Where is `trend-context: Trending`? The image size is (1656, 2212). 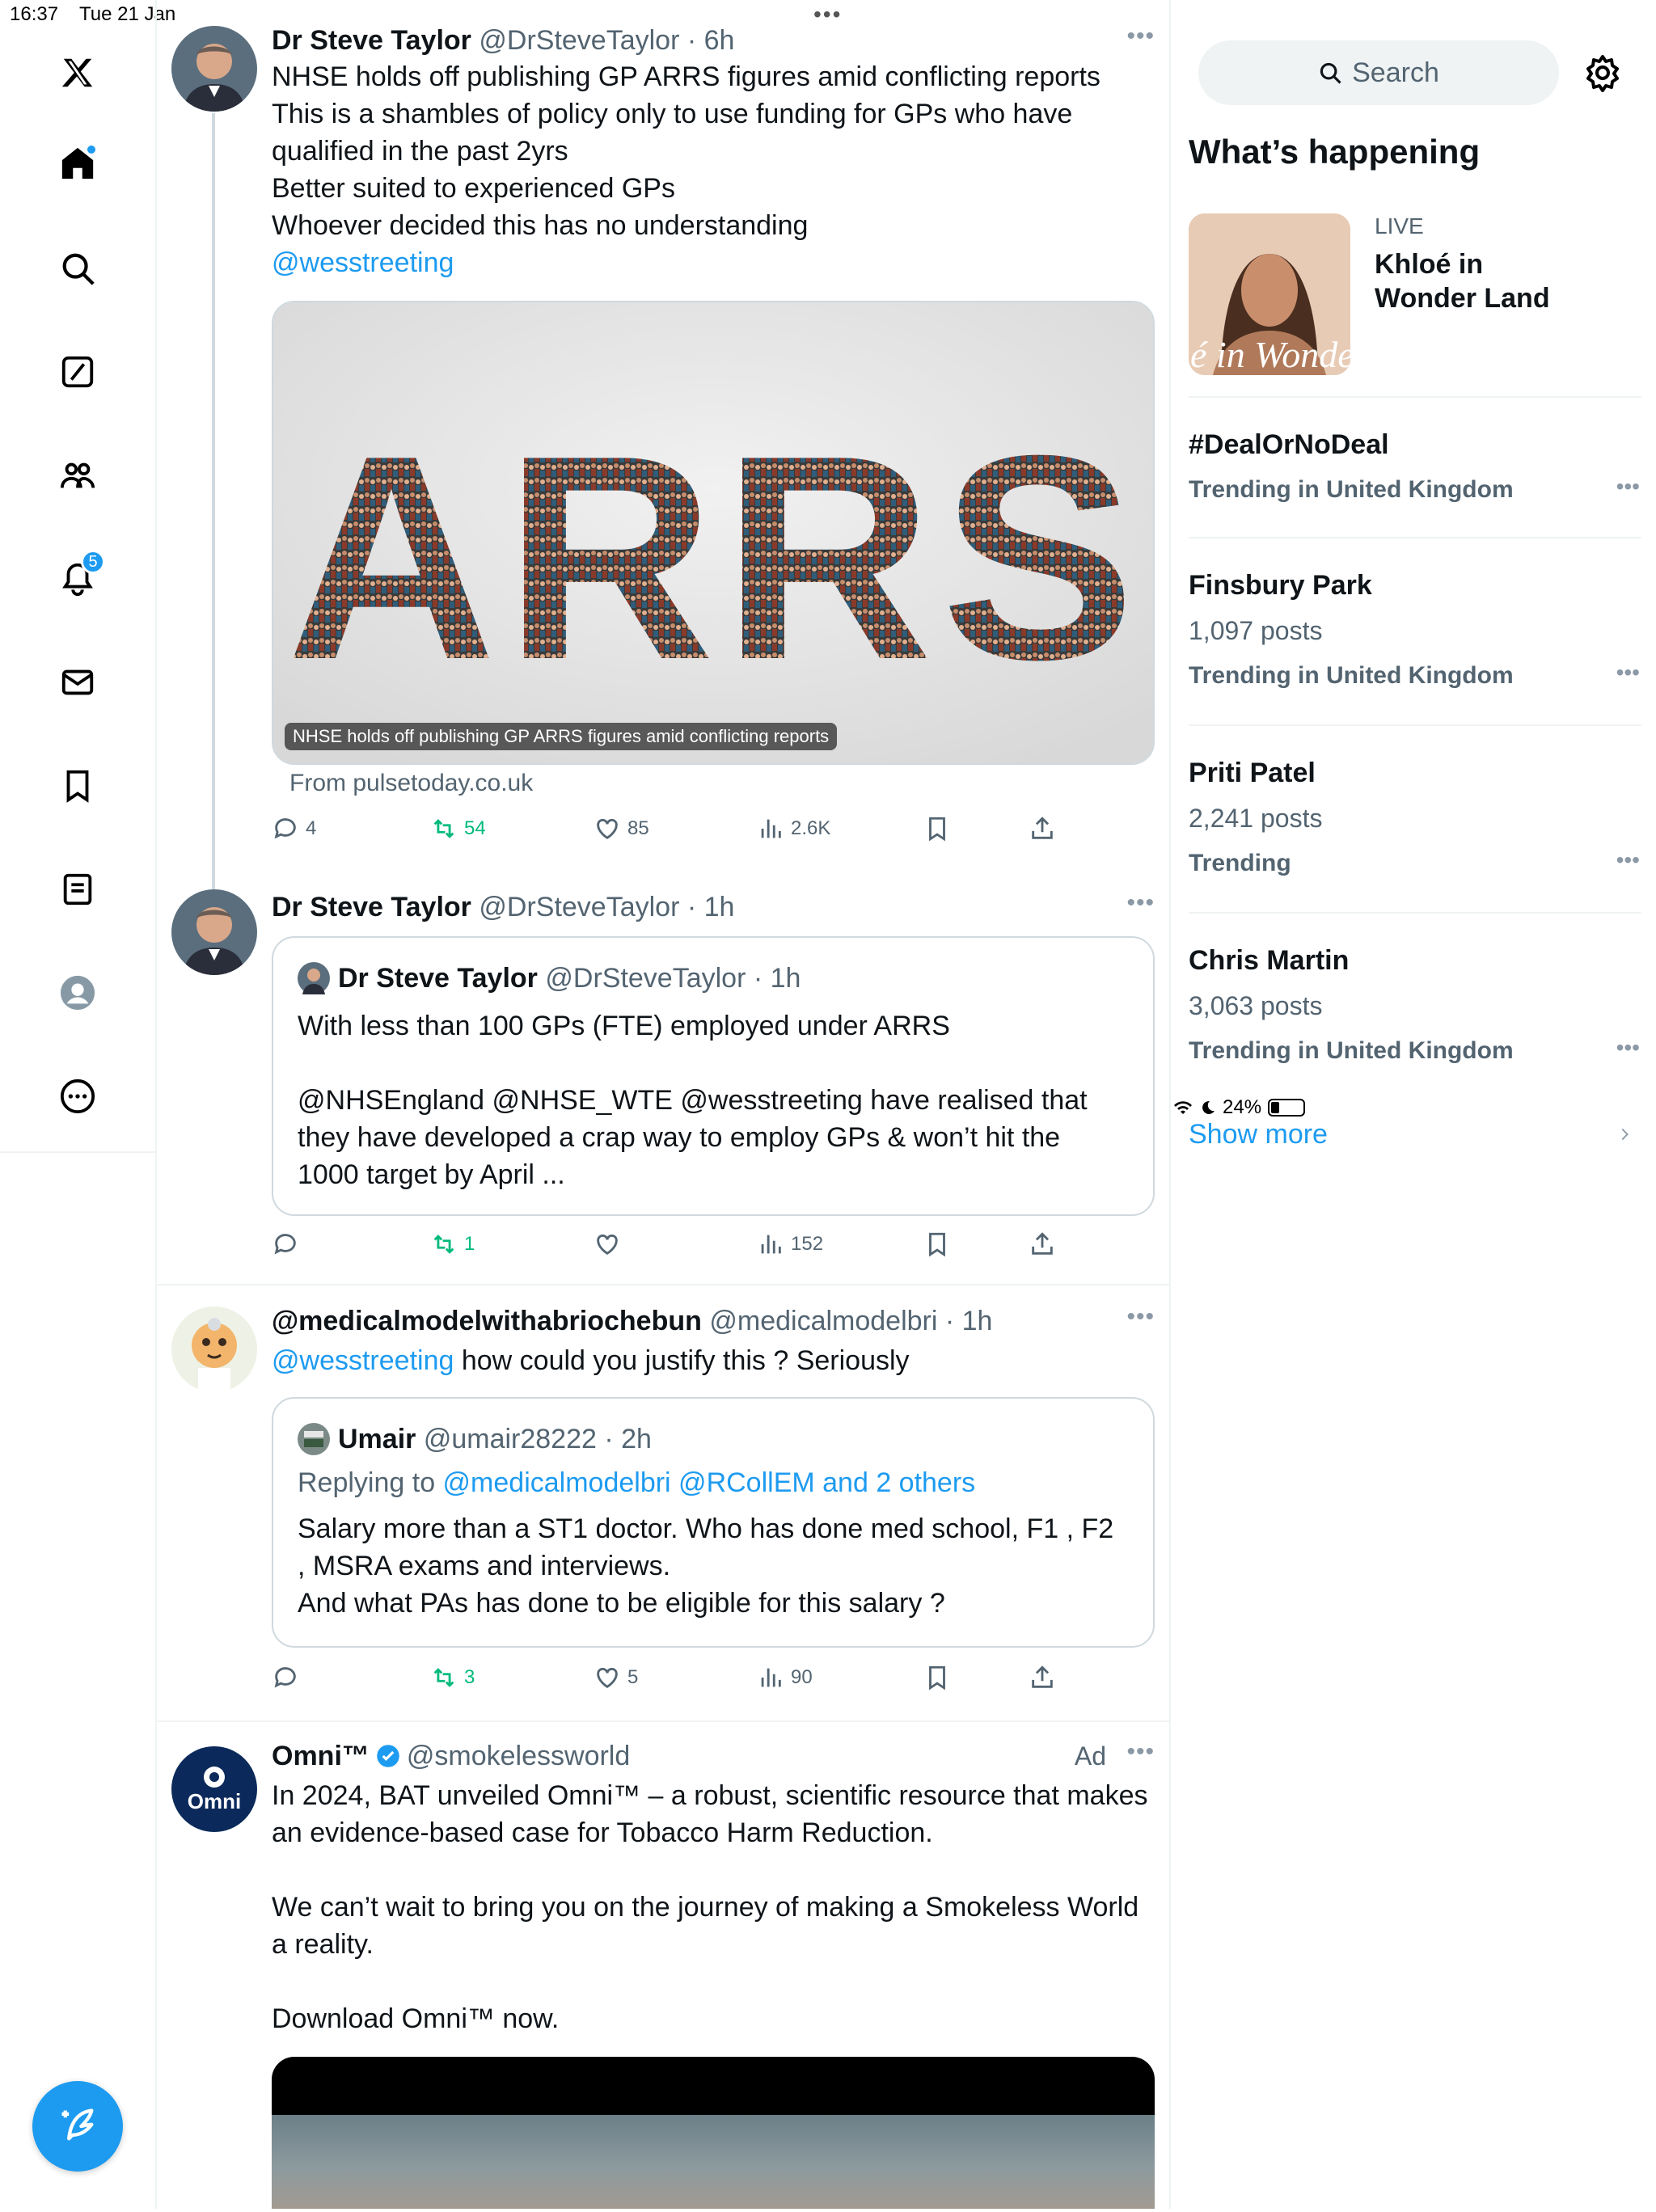 trend-context: Trending is located at coordinates (1240, 863).